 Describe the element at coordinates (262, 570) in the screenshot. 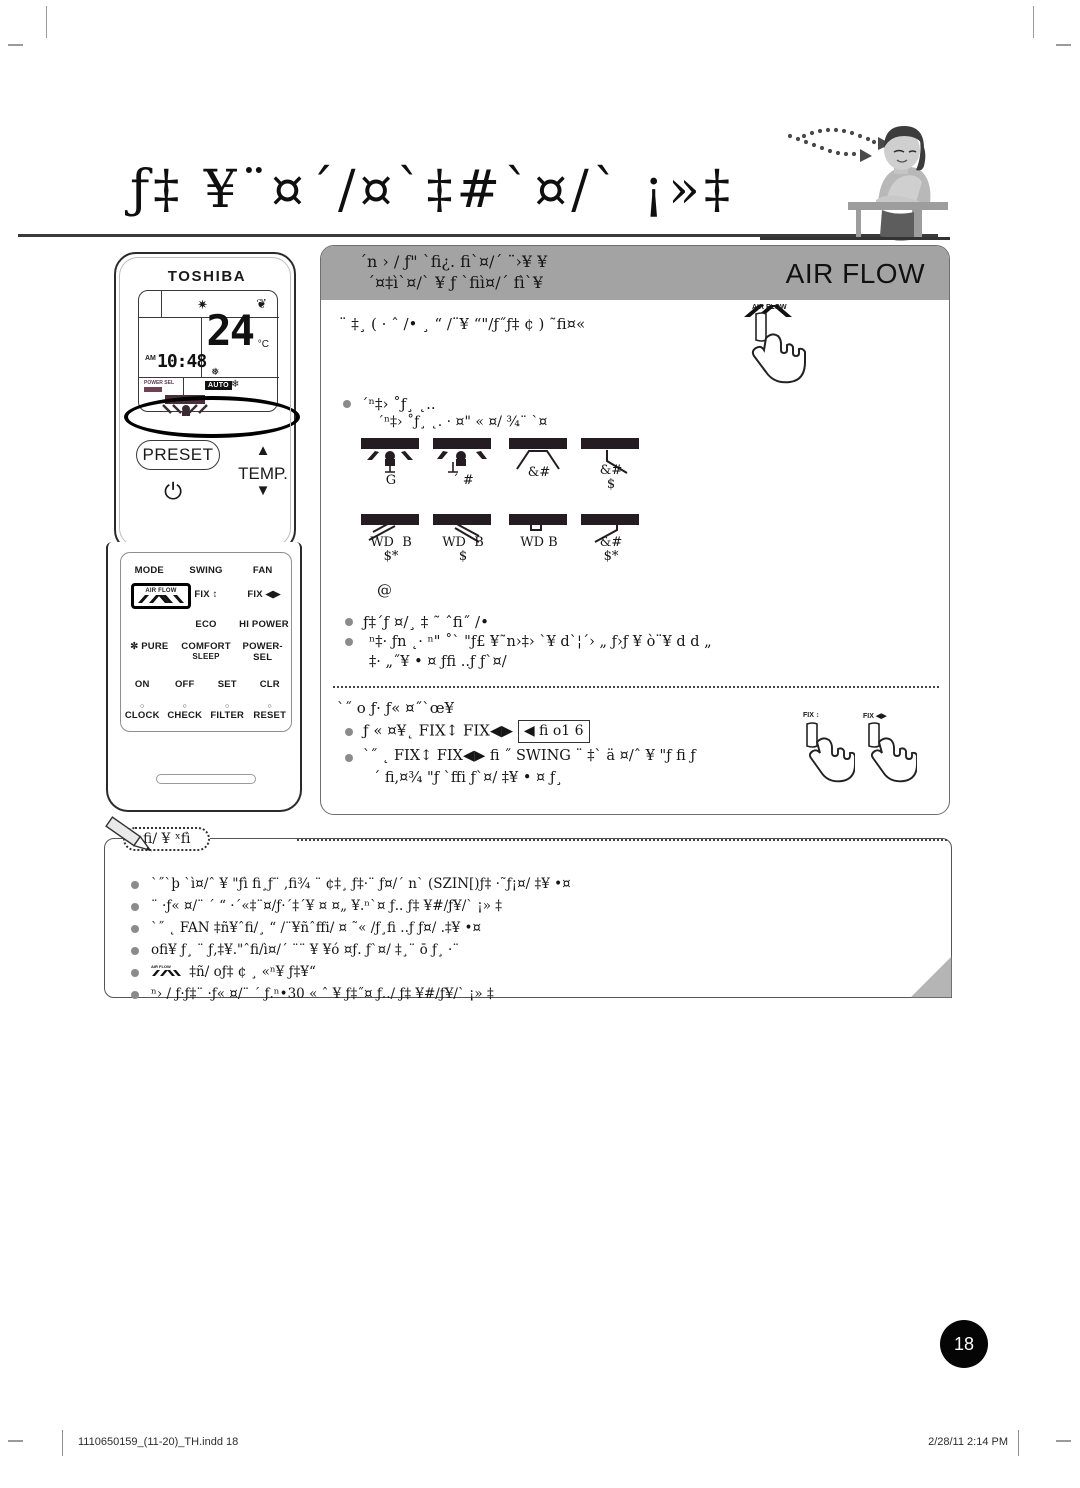

I see `key-fan: FAN` at that location.